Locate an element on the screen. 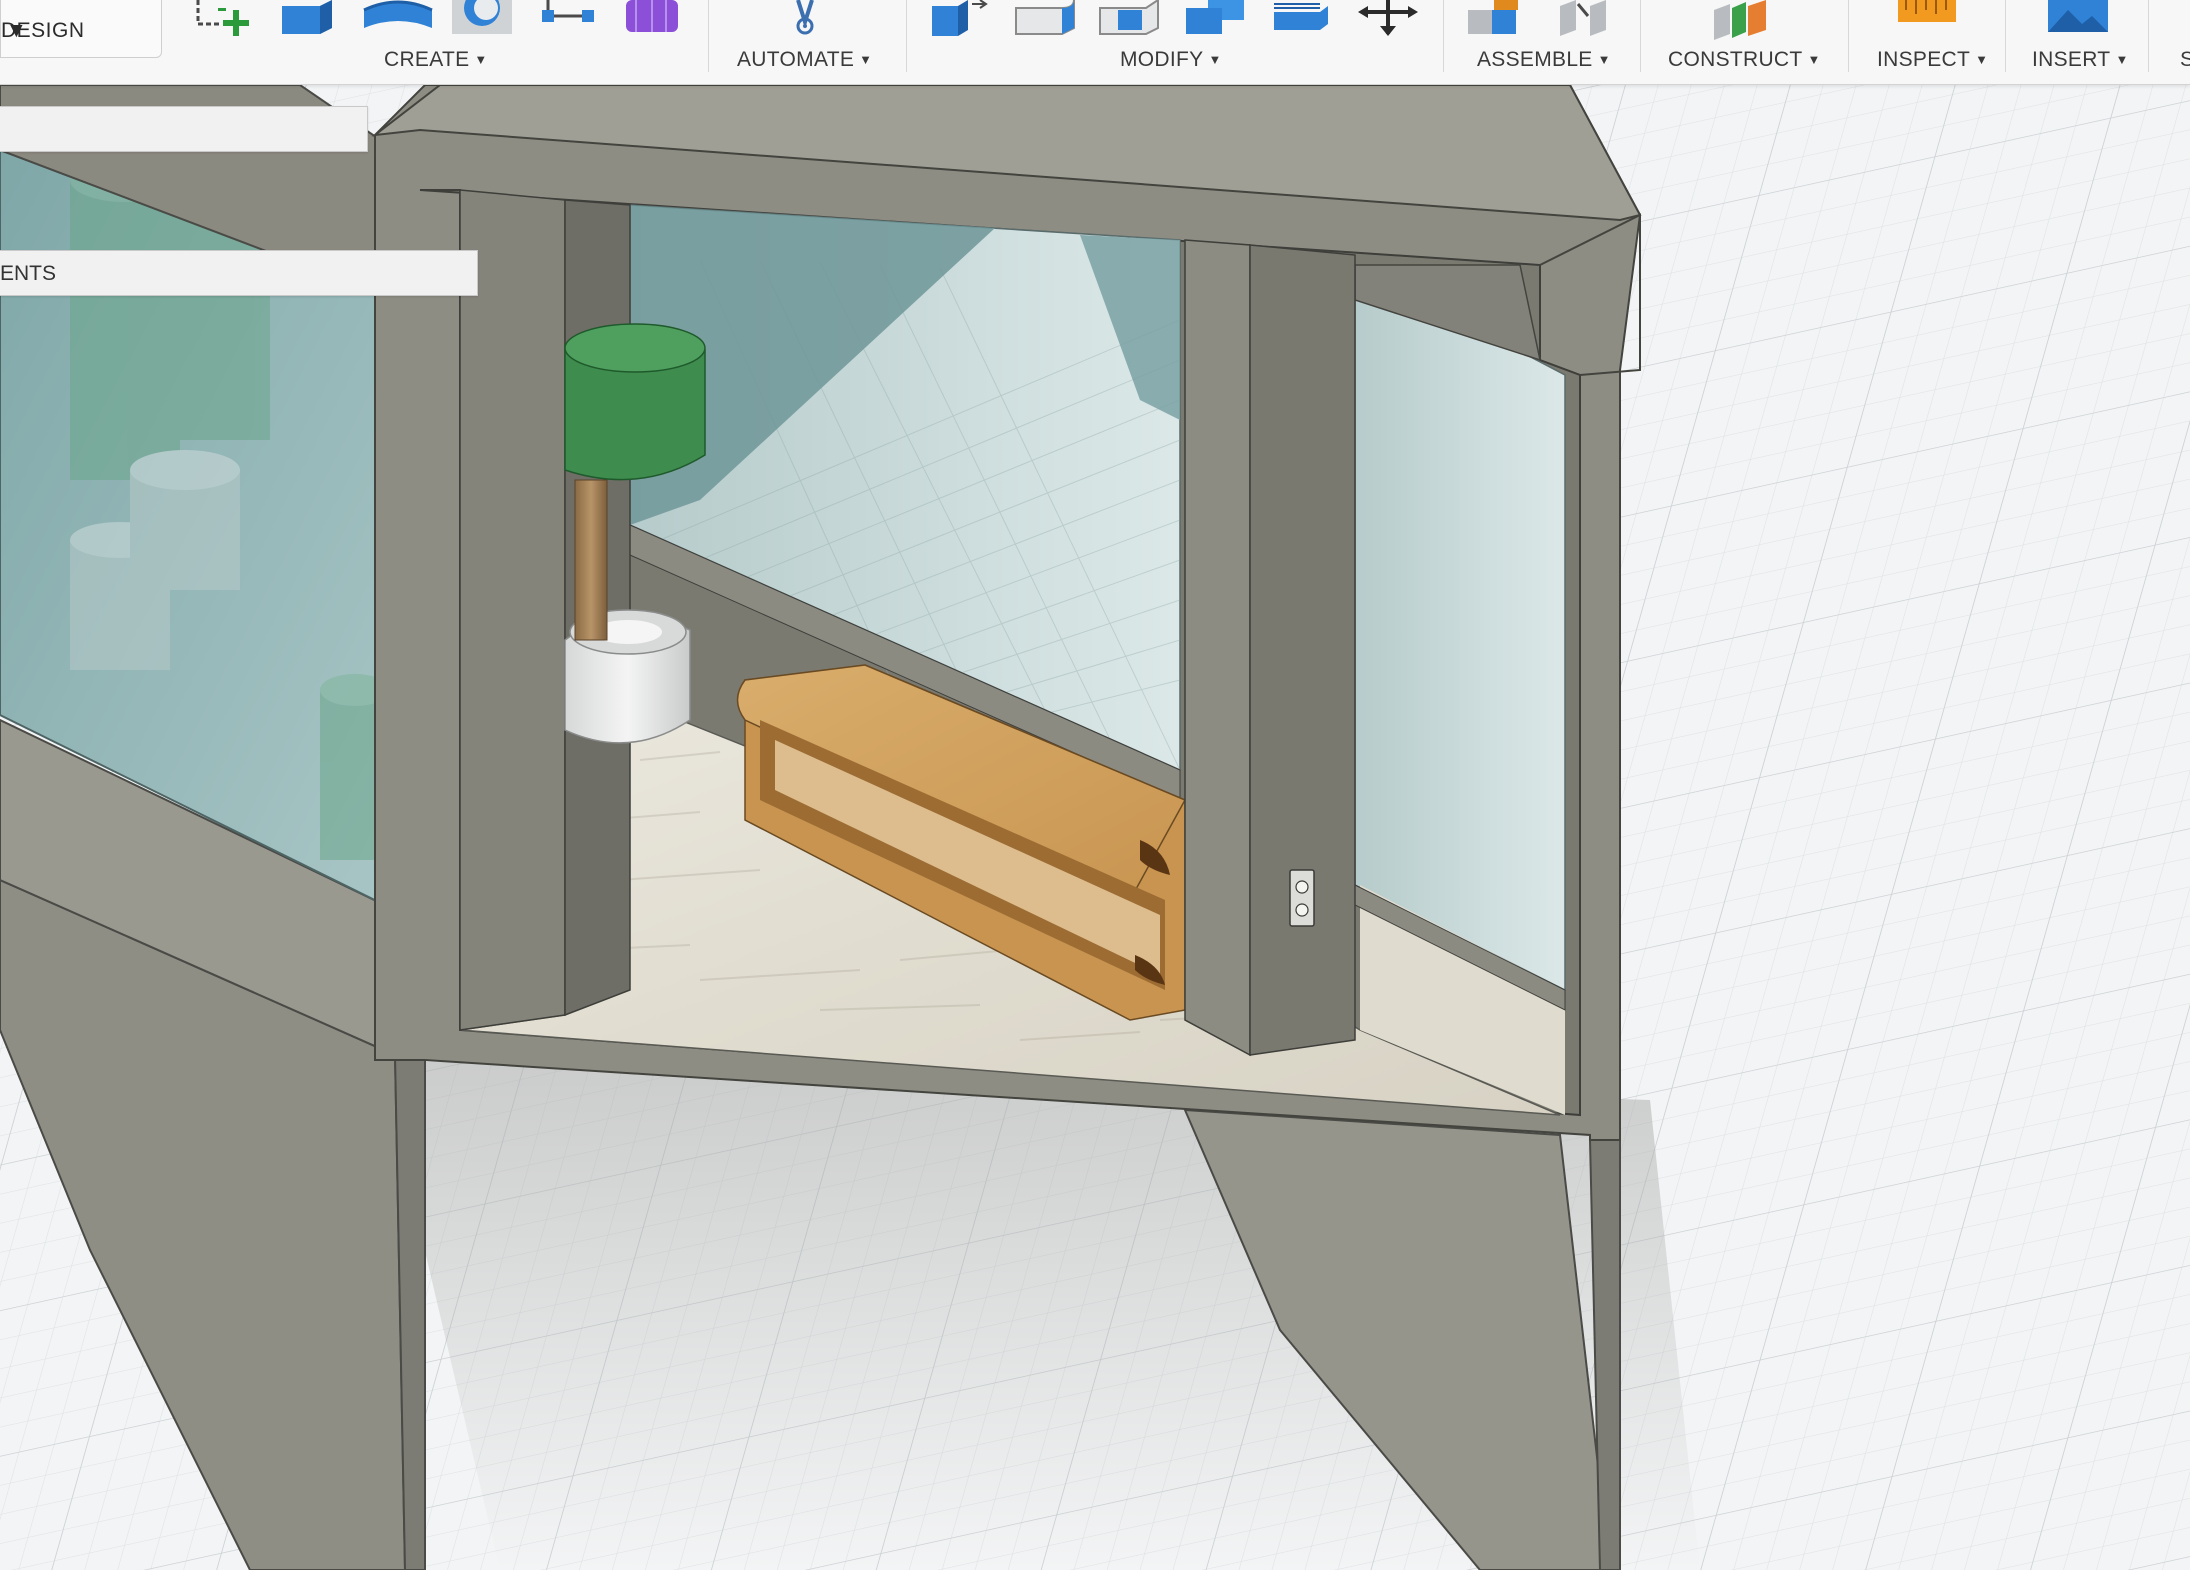 The image size is (2190, 1570). insert-image-icon is located at coordinates (2078, 20).